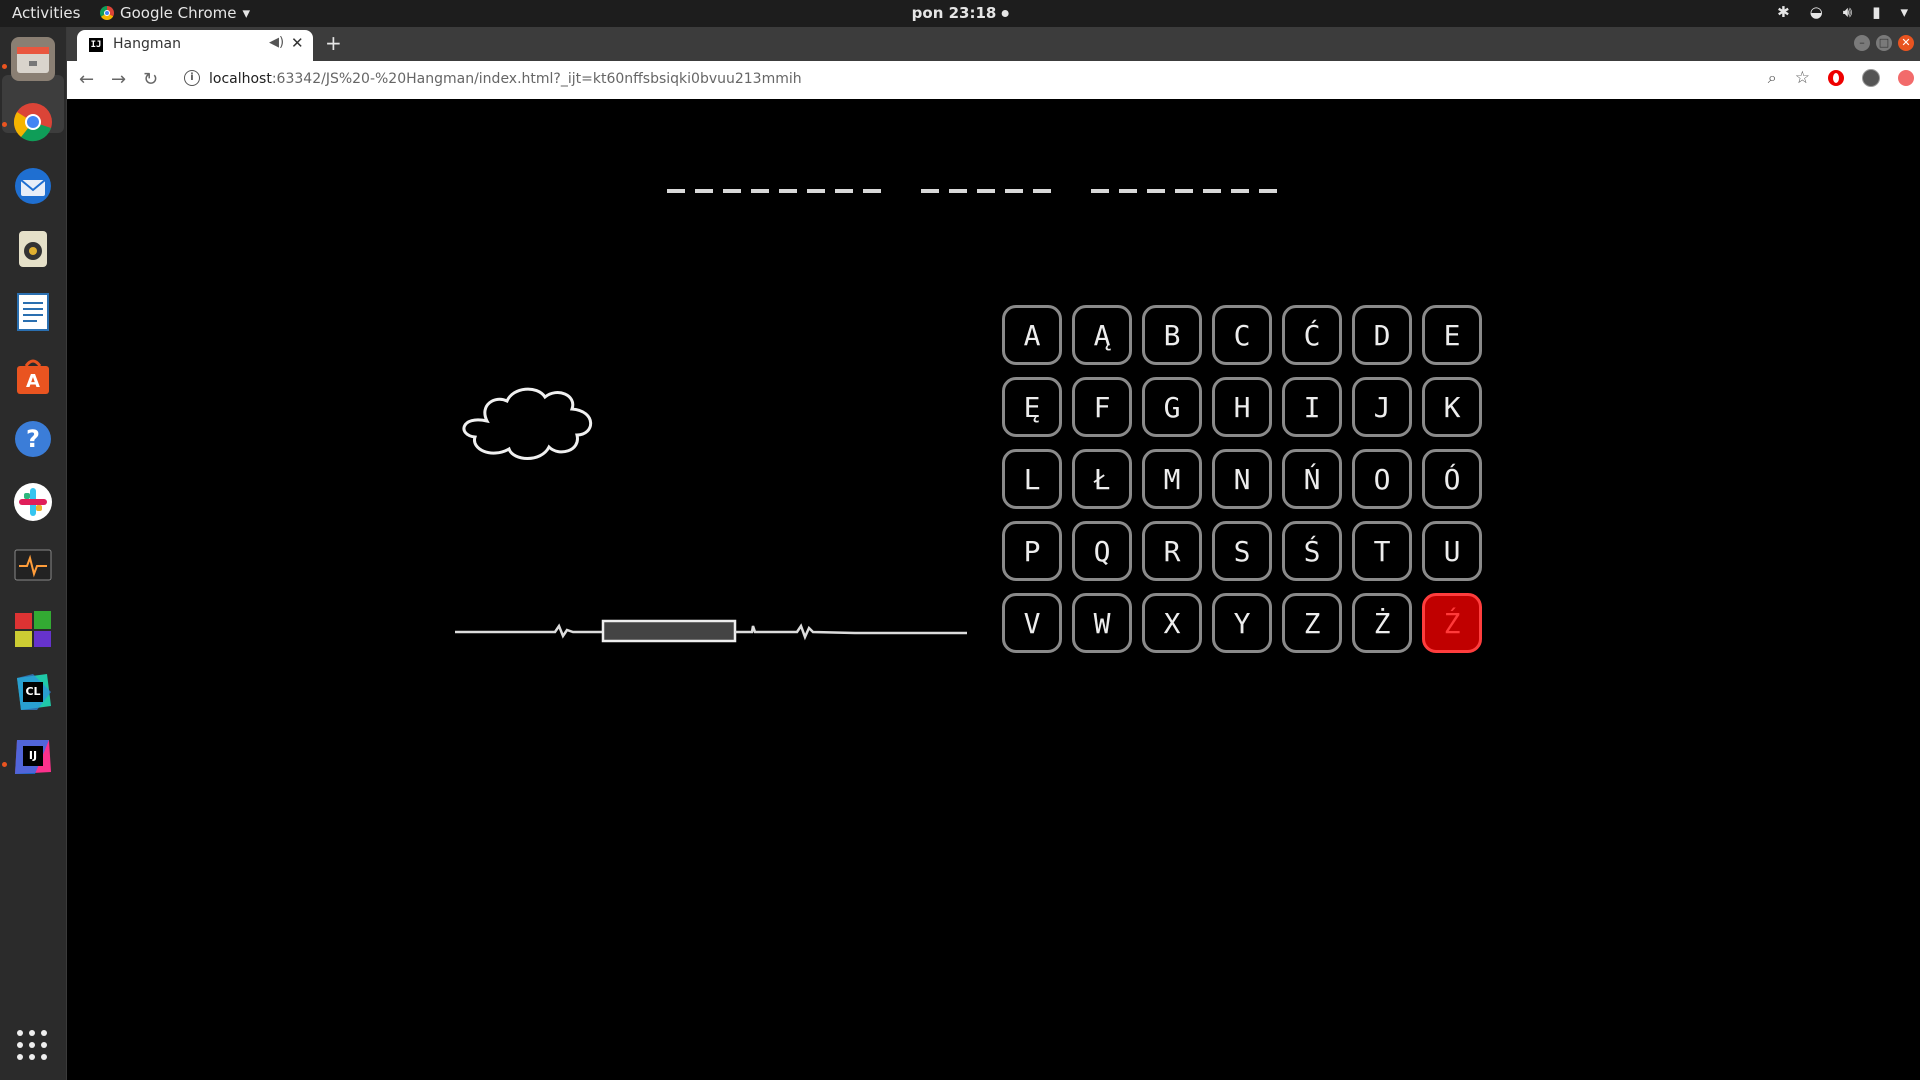  I want to click on letter-key: J, so click(1382, 407).